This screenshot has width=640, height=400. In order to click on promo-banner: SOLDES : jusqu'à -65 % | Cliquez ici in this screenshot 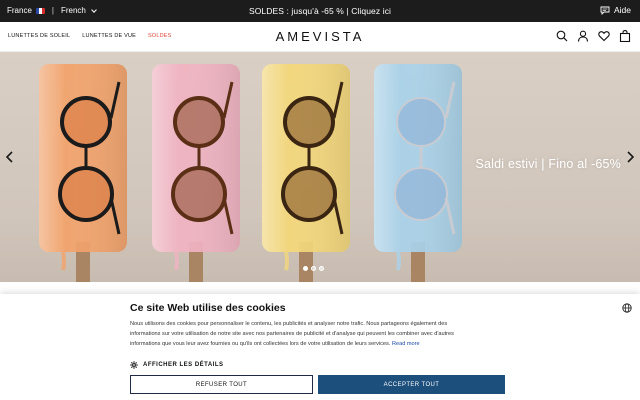, I will do `click(320, 11)`.